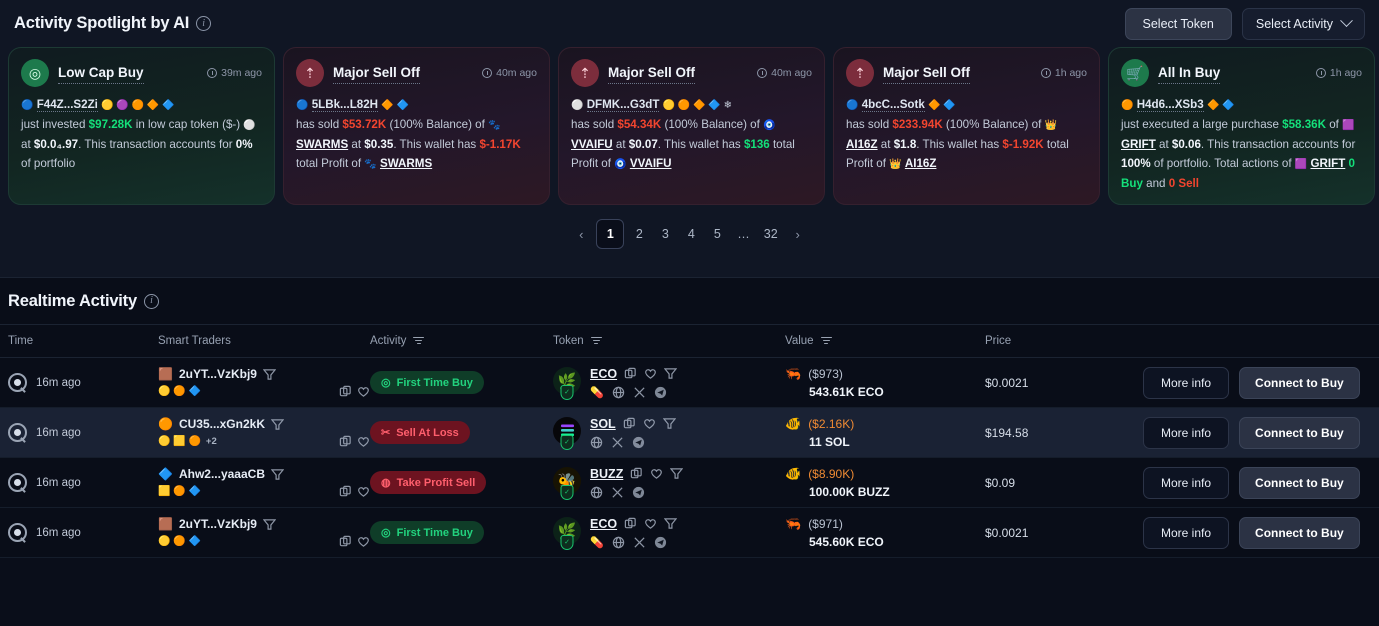 The height and width of the screenshot is (626, 1379). I want to click on pagination-prev: ‹, so click(581, 234).